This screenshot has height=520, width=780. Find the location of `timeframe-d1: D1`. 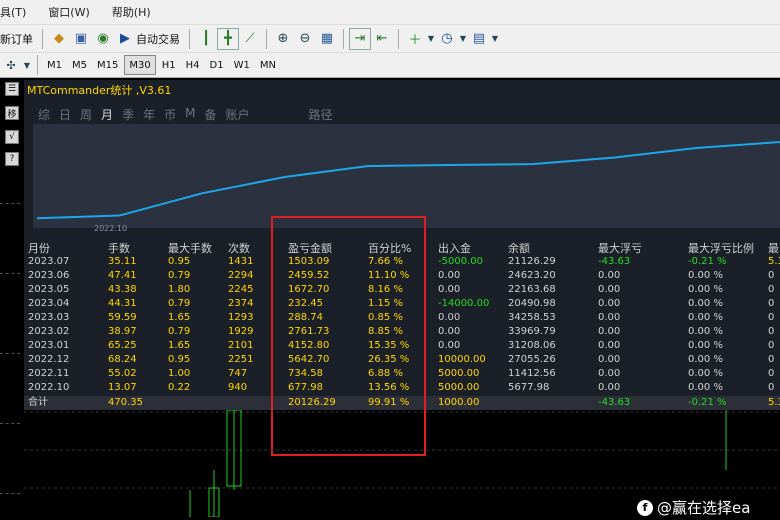

timeframe-d1: D1 is located at coordinates (217, 65).